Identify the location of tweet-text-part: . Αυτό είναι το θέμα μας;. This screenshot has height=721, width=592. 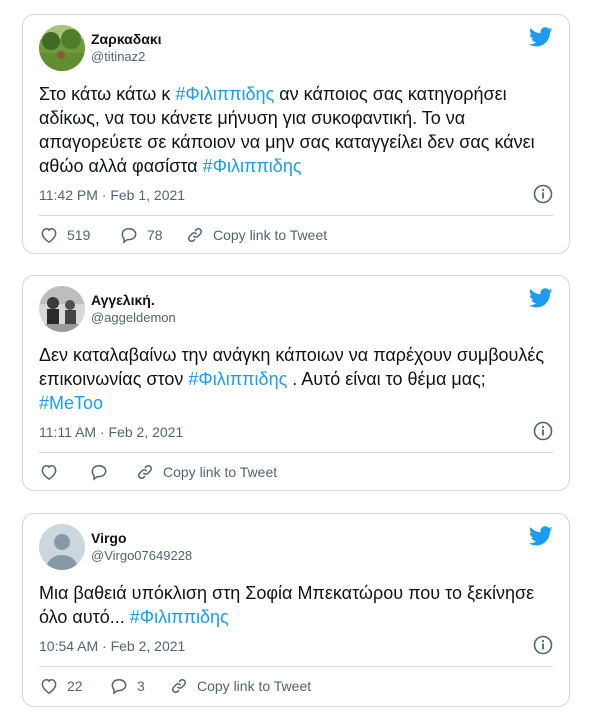
(386, 379).